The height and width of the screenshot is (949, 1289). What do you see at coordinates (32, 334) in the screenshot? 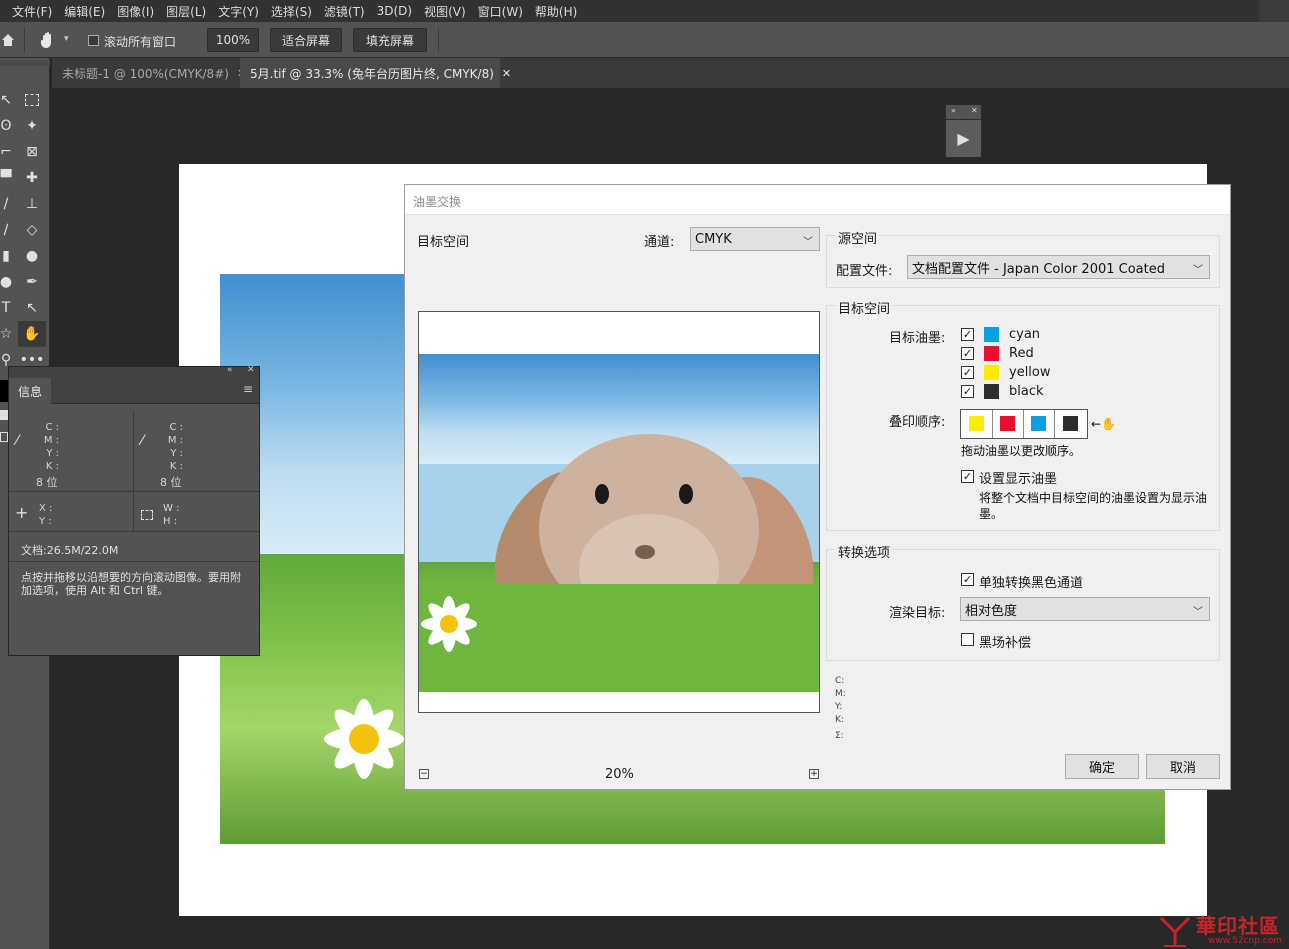
I see `hand-tool-active-icon: ✋` at bounding box center [32, 334].